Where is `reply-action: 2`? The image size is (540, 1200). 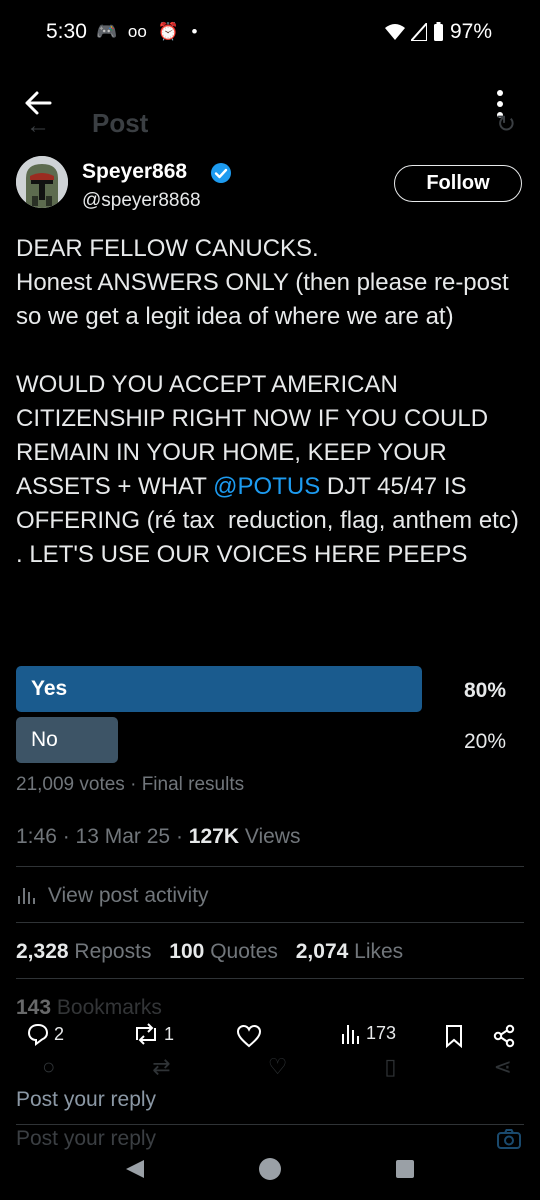 reply-action: 2 is located at coordinates (45, 1034).